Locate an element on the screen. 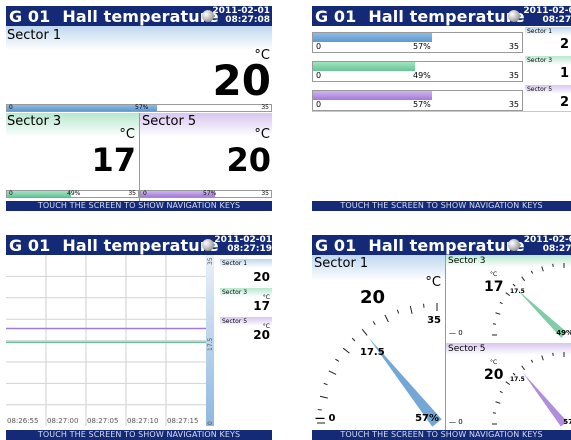  sector-tile-5: Sector 5 °C 20 is located at coordinates (206, 151).